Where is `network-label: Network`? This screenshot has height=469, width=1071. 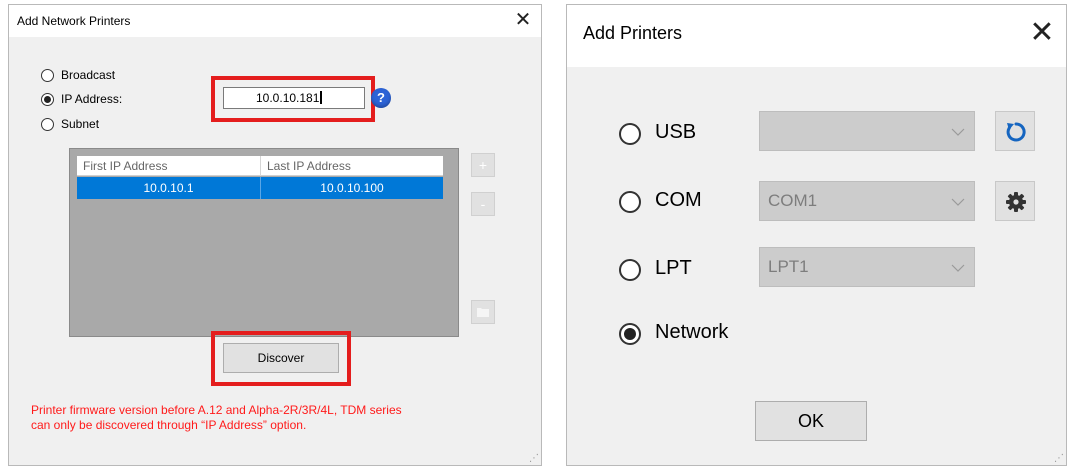 network-label: Network is located at coordinates (692, 332).